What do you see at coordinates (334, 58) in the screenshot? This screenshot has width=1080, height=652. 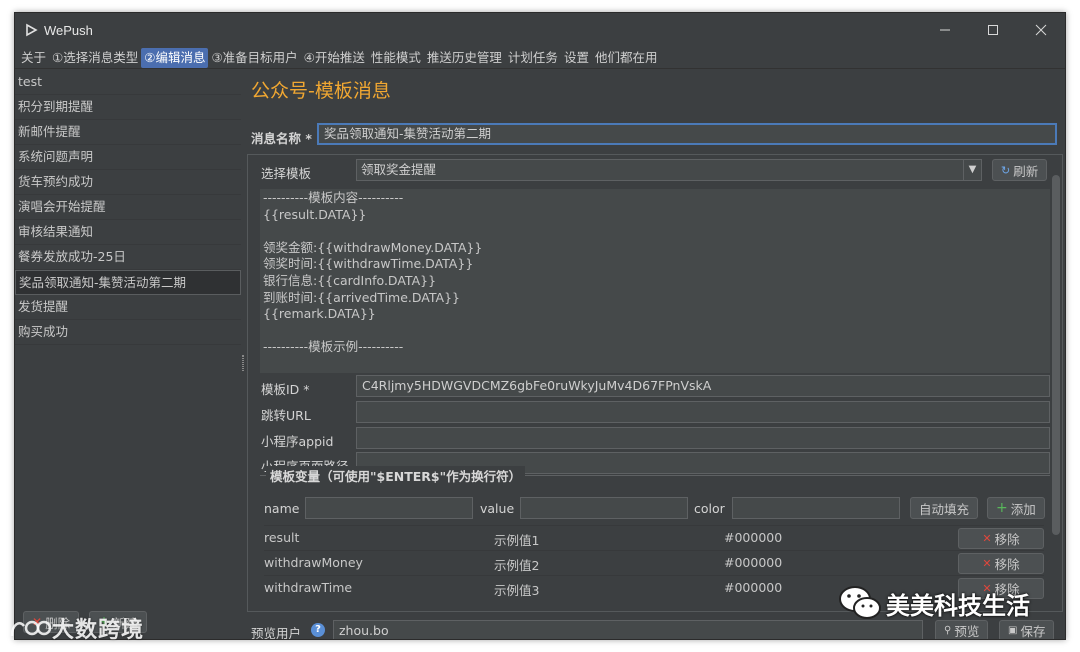 I see `menu-start-push: ④开始推送` at bounding box center [334, 58].